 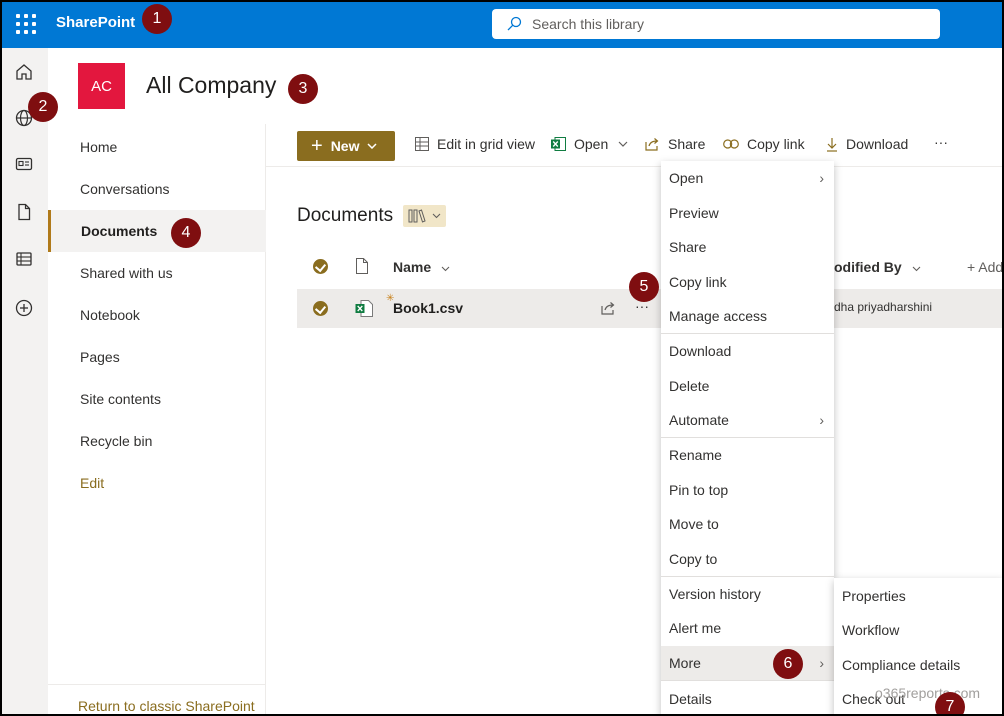 What do you see at coordinates (157, 273) in the screenshot?
I see `nav-item-shared-with-us: Shared with us` at bounding box center [157, 273].